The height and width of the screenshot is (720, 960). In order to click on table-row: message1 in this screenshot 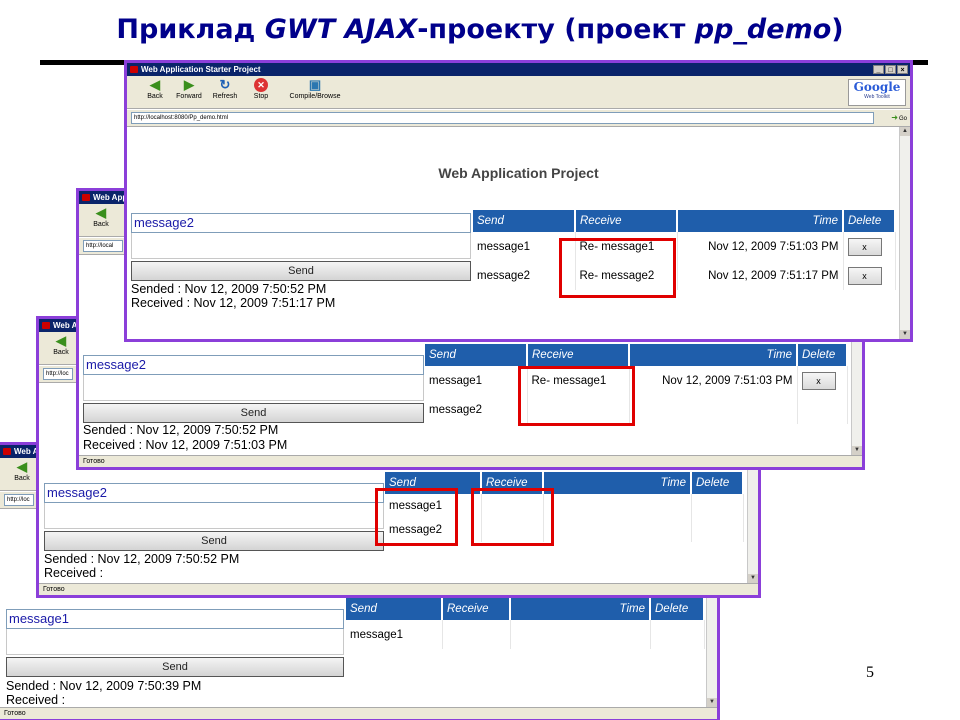, I will do `click(525, 634)`.